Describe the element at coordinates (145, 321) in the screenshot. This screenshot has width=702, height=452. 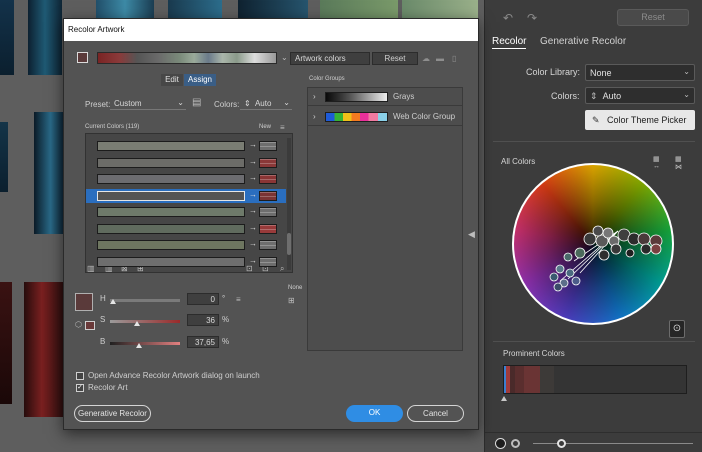
I see `s-slider-track` at that location.